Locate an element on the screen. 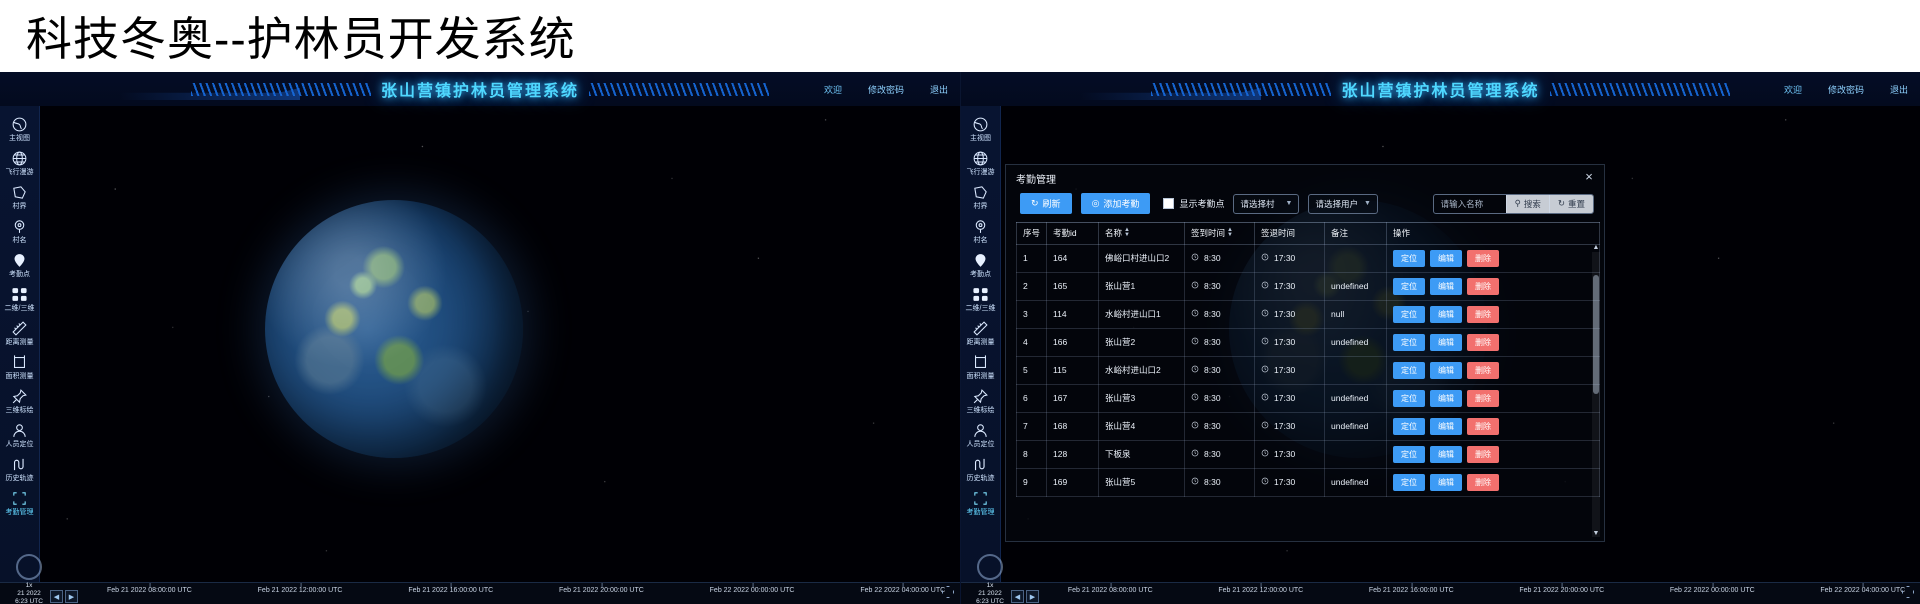 This screenshot has width=1920, height=604. scroll-up-icon: ▲ is located at coordinates (1596, 247).